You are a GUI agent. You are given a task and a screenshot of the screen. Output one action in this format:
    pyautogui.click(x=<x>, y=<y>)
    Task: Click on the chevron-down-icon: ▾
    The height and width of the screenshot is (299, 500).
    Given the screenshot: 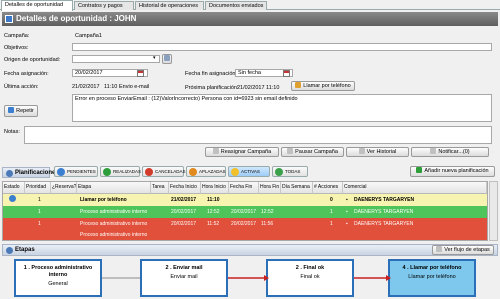 What is the action you would take?
    pyautogui.click(x=154, y=58)
    